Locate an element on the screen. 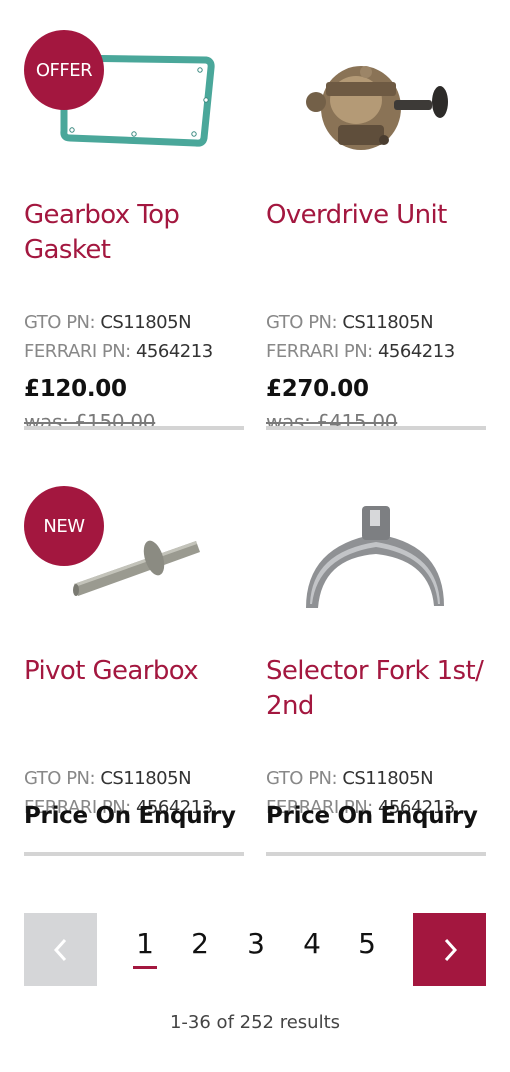 This screenshot has height=1072, width=510. overdrive-unit-image is located at coordinates (377, 108).